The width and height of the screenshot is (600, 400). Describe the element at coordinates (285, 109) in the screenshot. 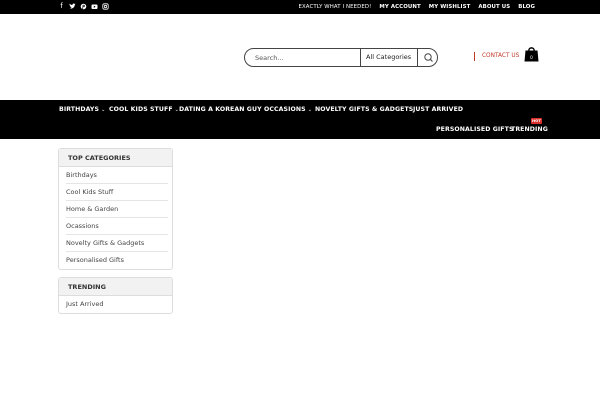

I see `nav-label: OCCASIONS` at that location.